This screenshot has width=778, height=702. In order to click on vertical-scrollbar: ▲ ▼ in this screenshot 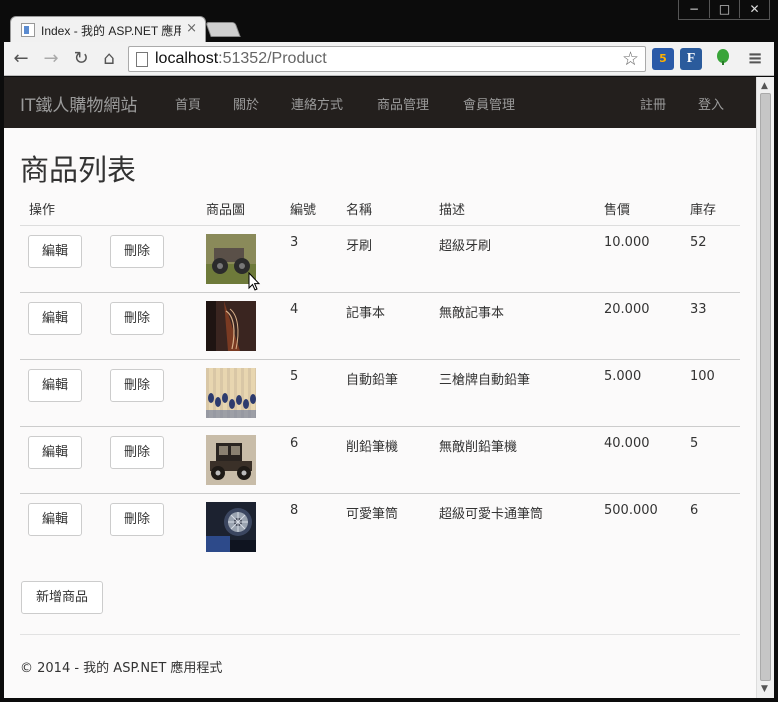, I will do `click(765, 387)`.